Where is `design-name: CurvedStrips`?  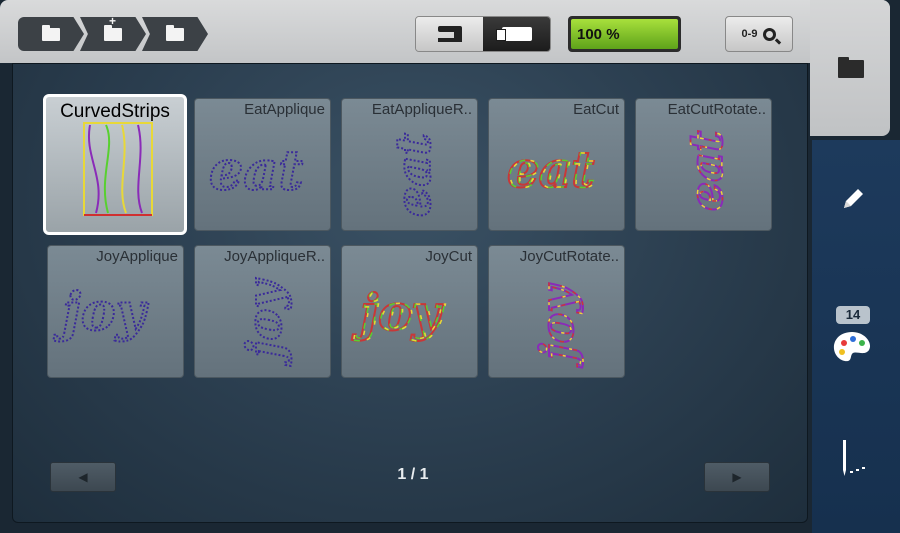
design-name: CurvedStrips is located at coordinates (115, 111).